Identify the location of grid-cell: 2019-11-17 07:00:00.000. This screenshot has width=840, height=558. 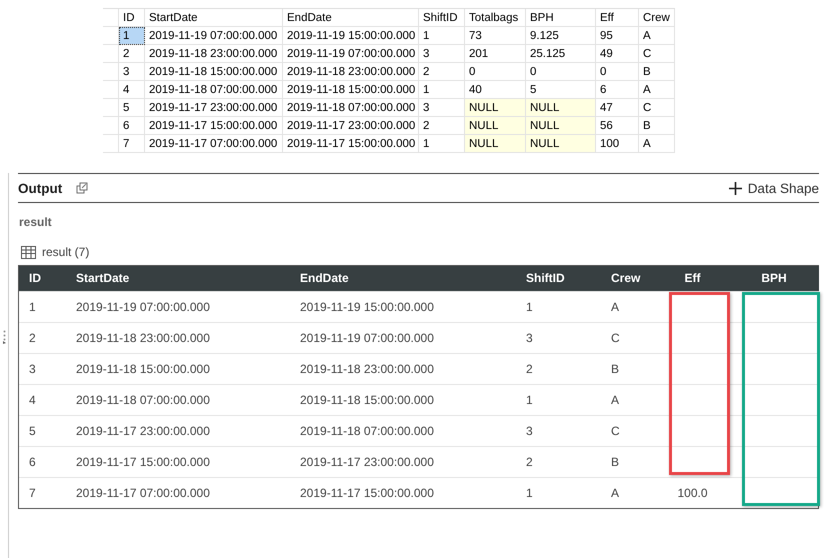
(214, 144).